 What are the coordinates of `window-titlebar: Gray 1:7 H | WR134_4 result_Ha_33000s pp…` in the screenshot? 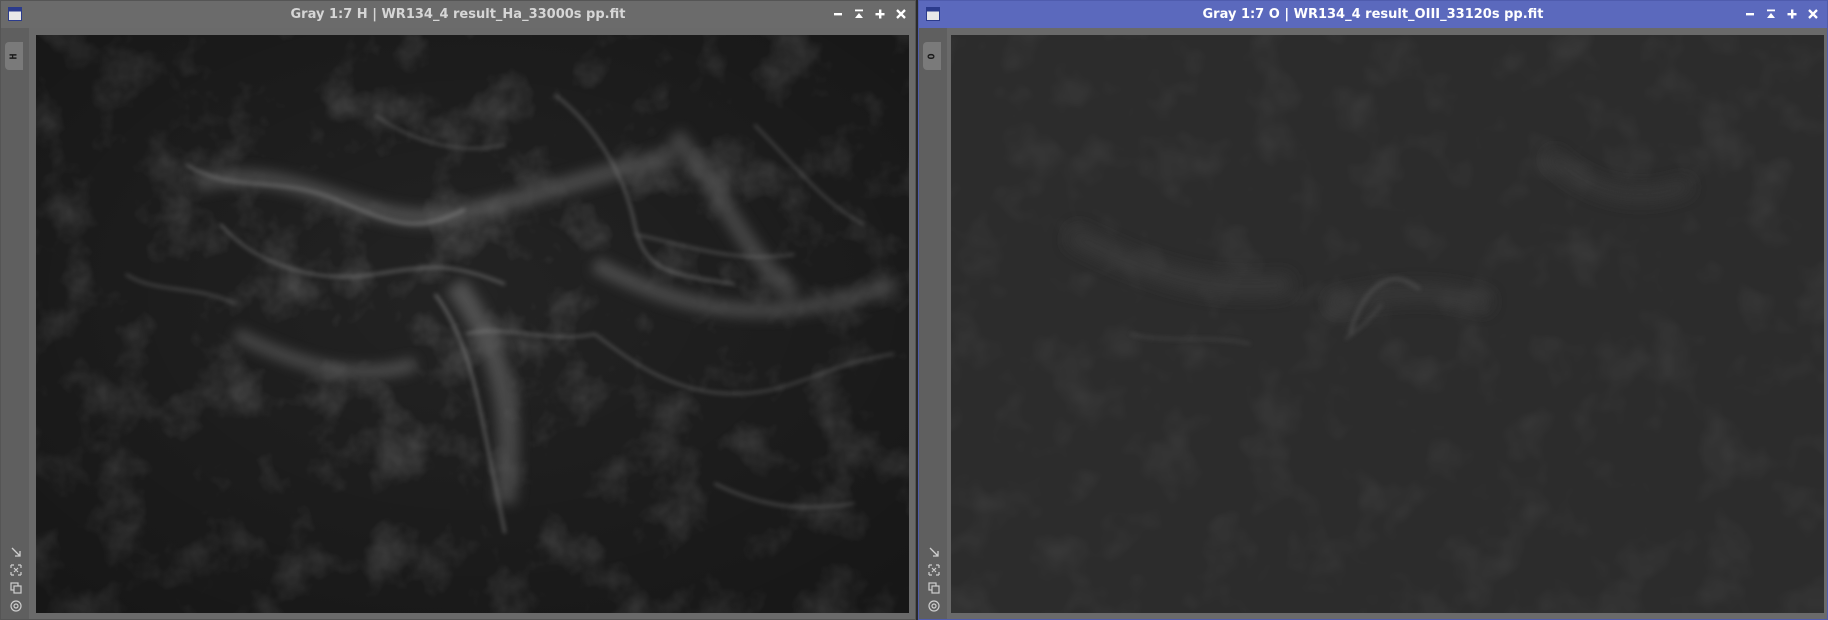 It's located at (458, 14).